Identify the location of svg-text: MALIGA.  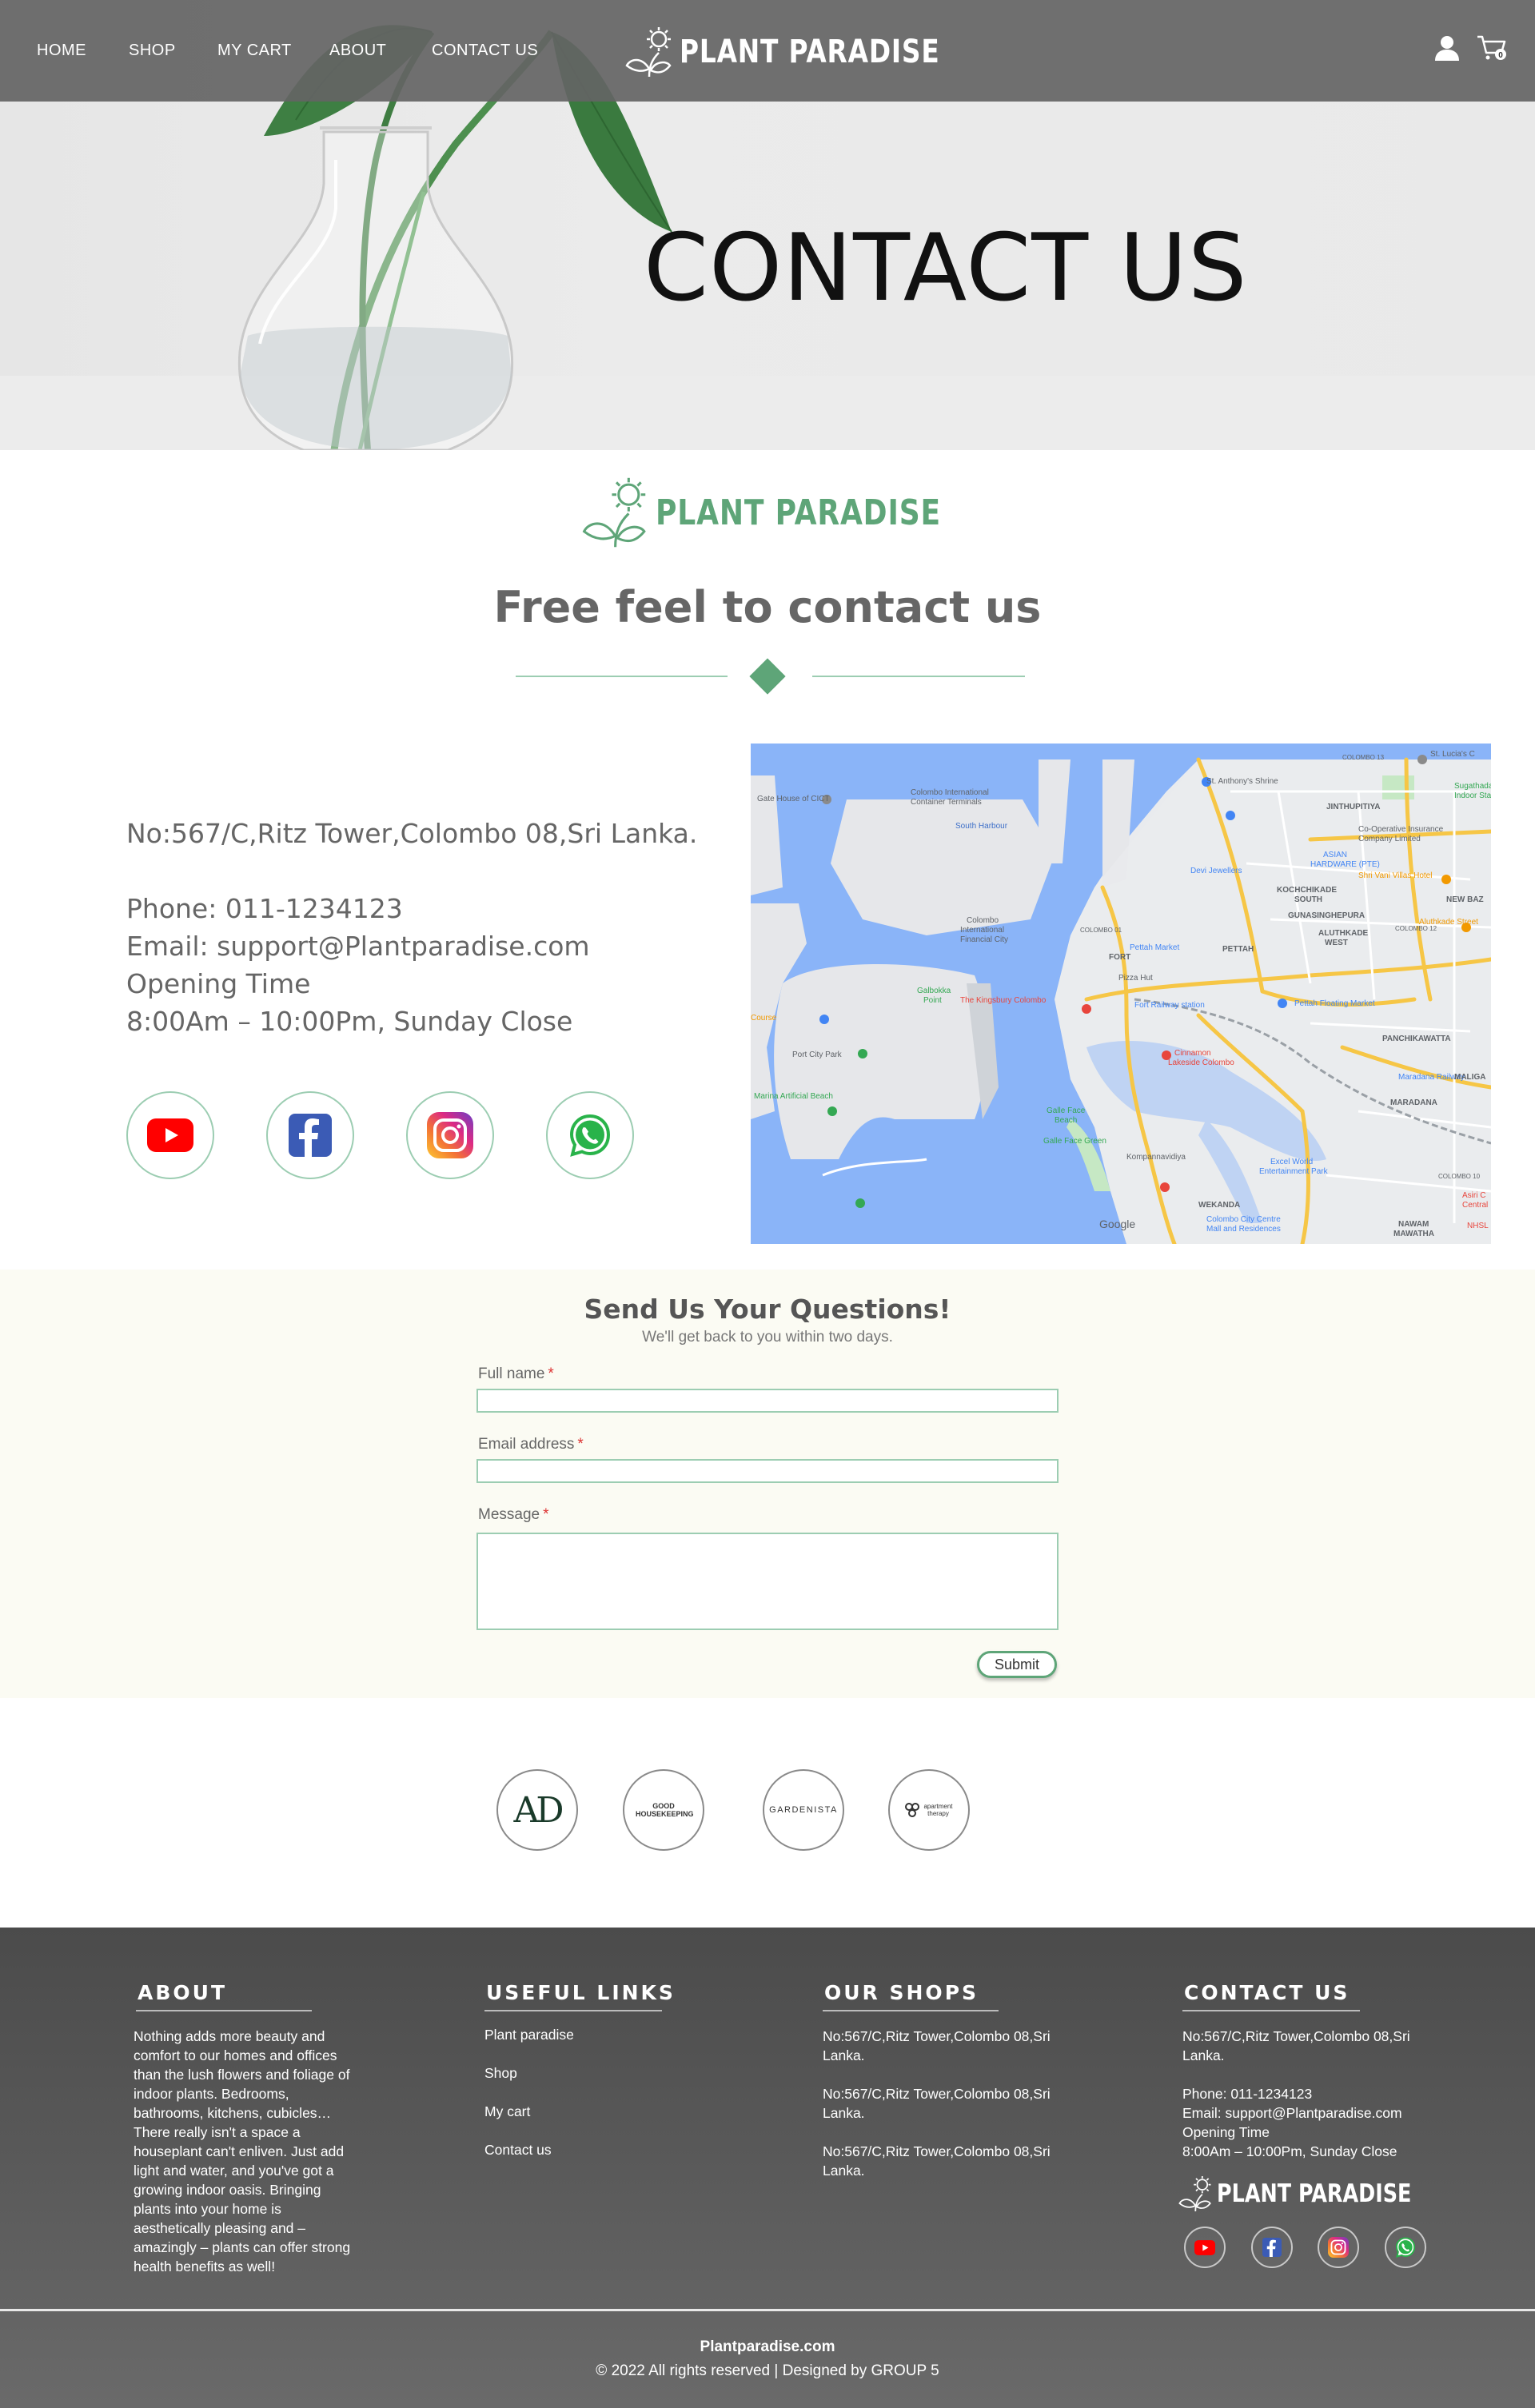
(1469, 1077).